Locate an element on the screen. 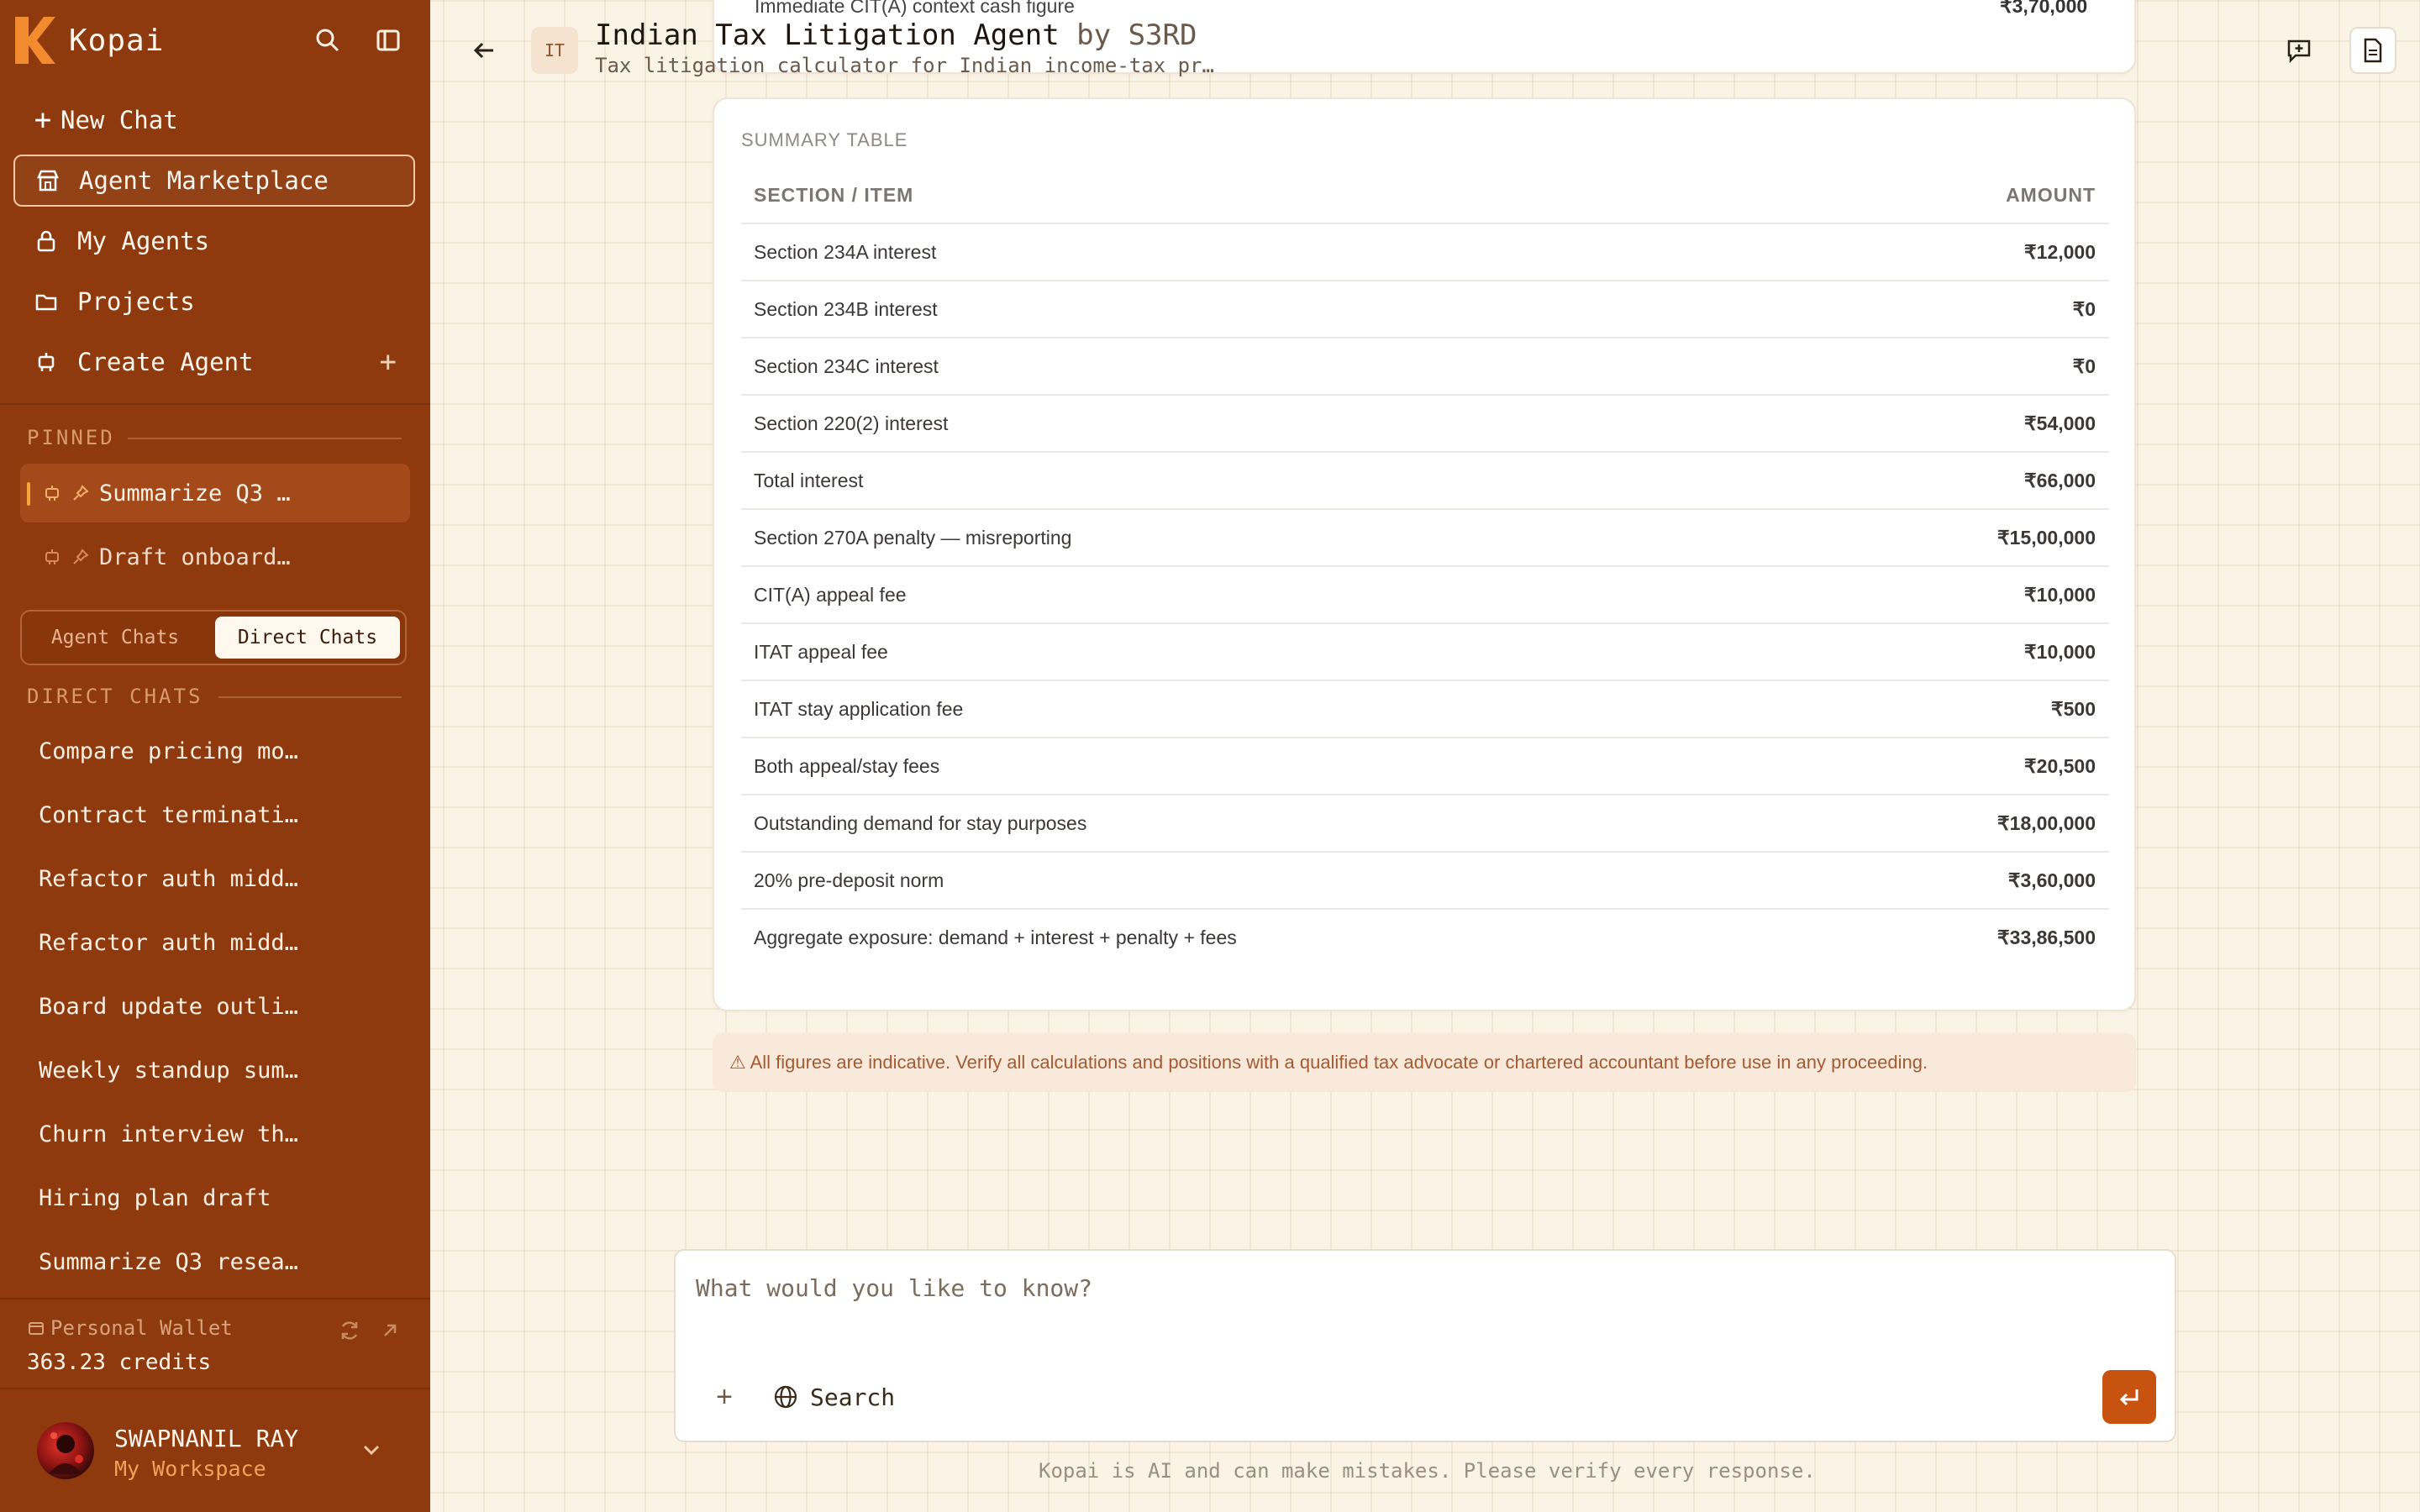 This screenshot has height=1512, width=2420. add-agent-plus-icon: + is located at coordinates (389, 362).